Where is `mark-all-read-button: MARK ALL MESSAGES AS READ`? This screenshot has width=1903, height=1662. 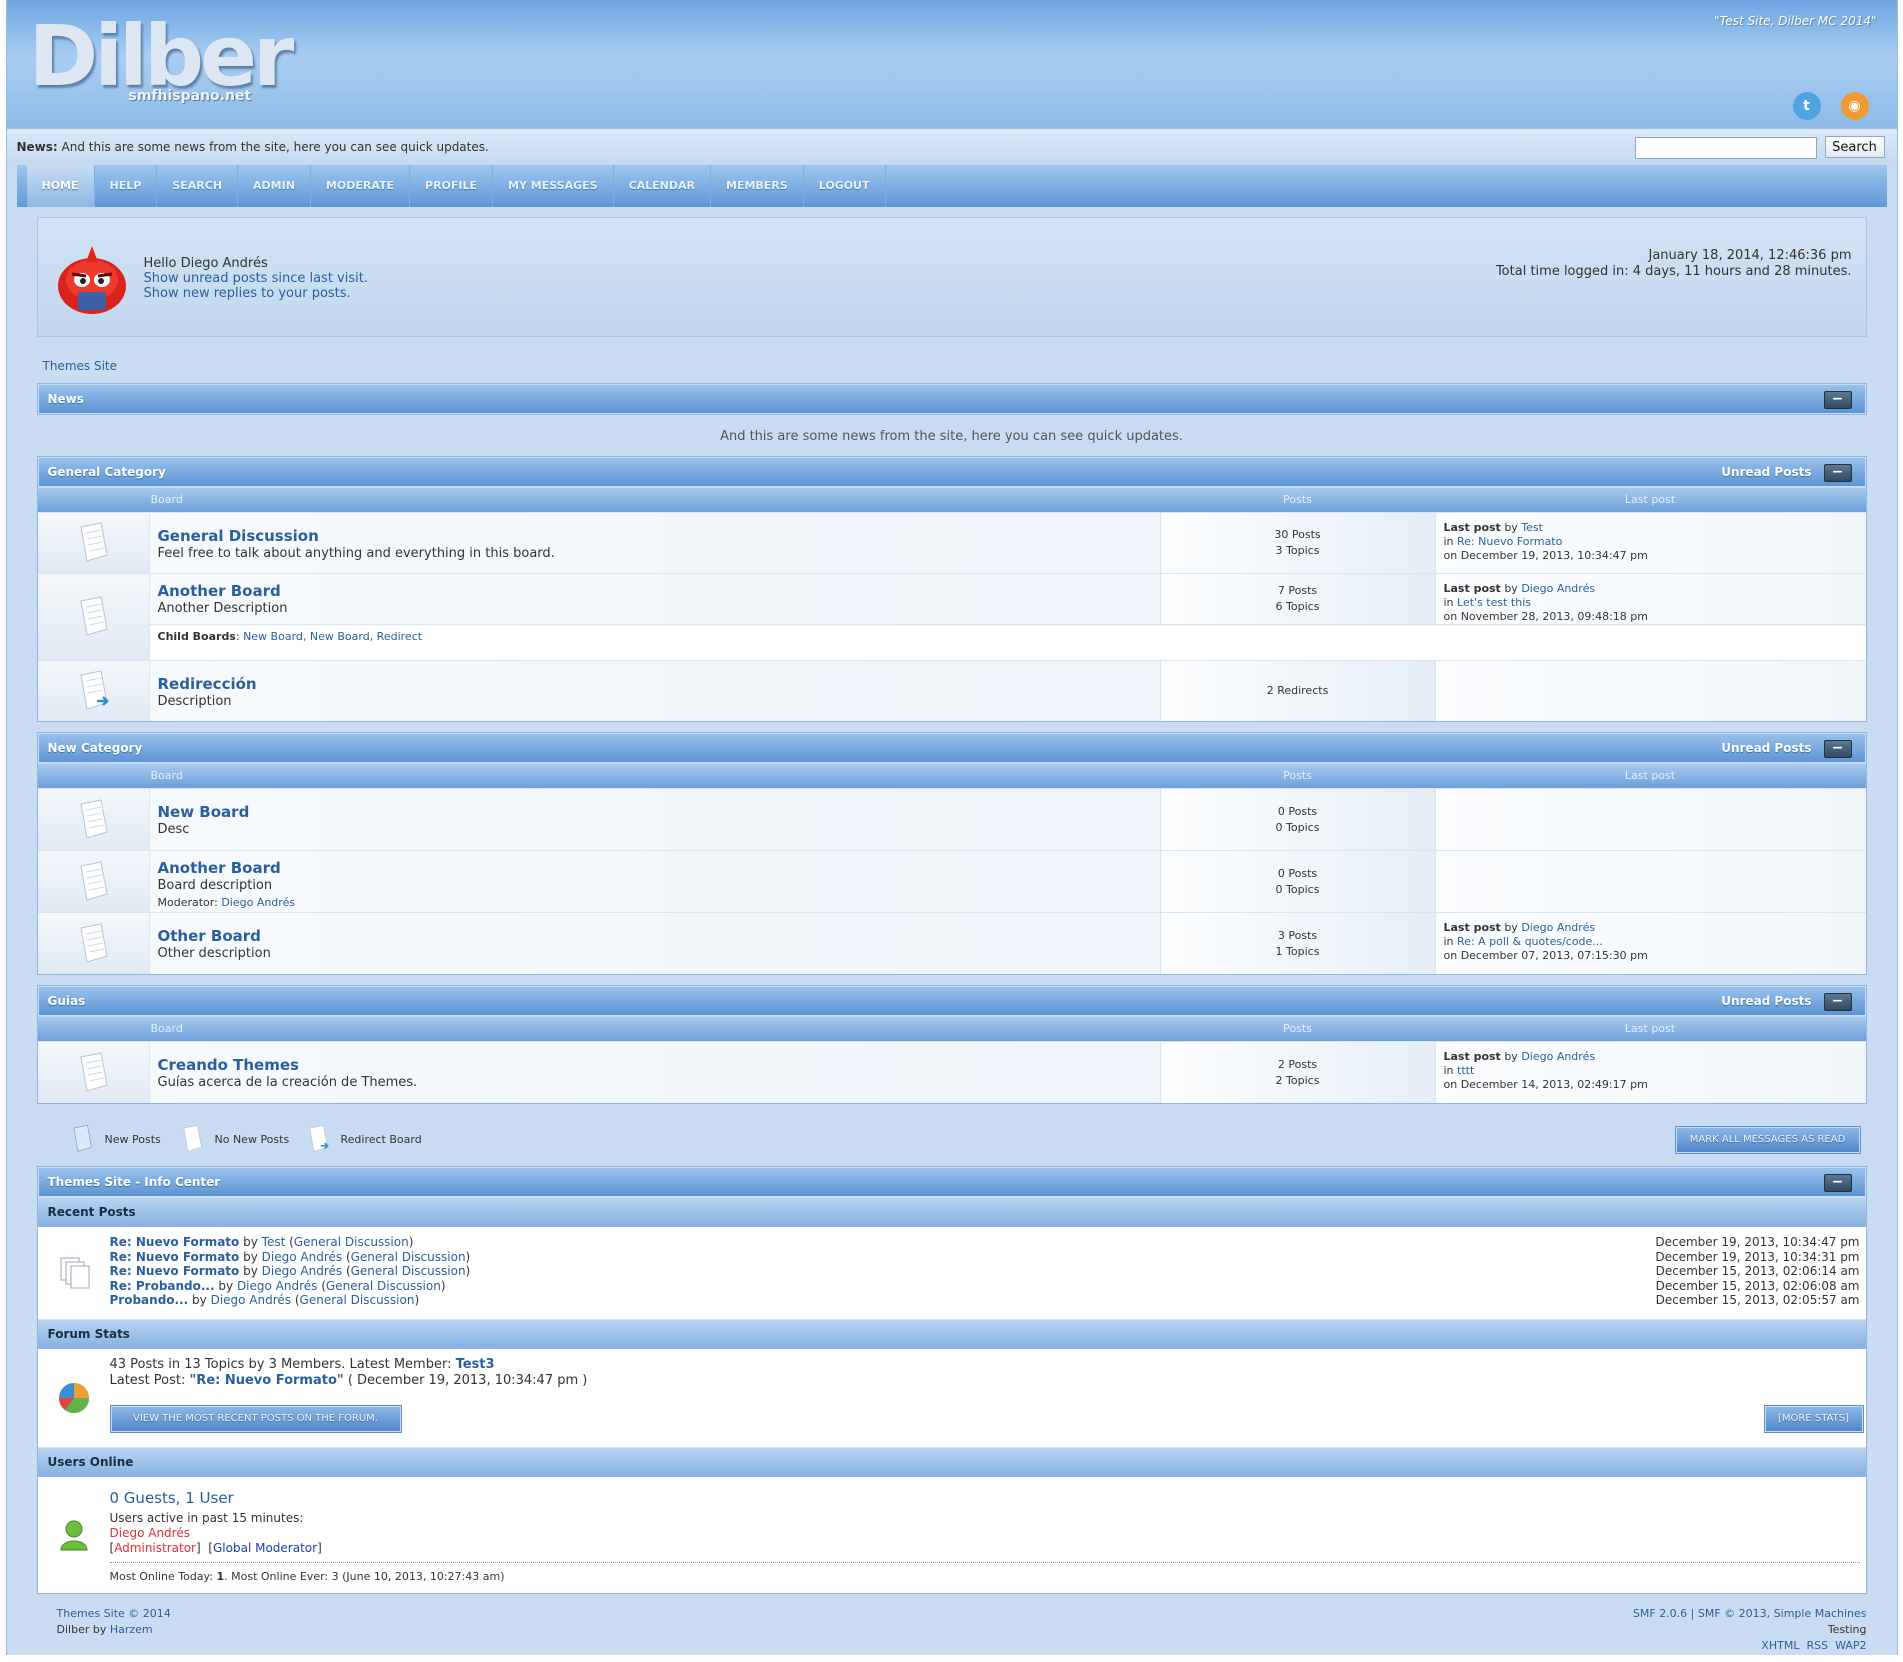
mark-all-read-button: MARK ALL MESSAGES AS READ is located at coordinates (1767, 1140).